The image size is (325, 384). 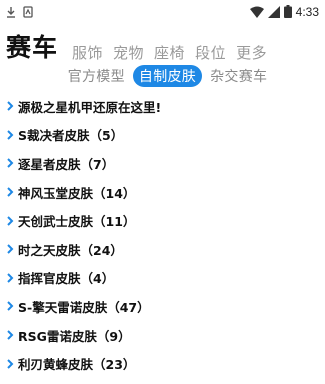 I want to click on status-right: 4:33, so click(x=284, y=12).